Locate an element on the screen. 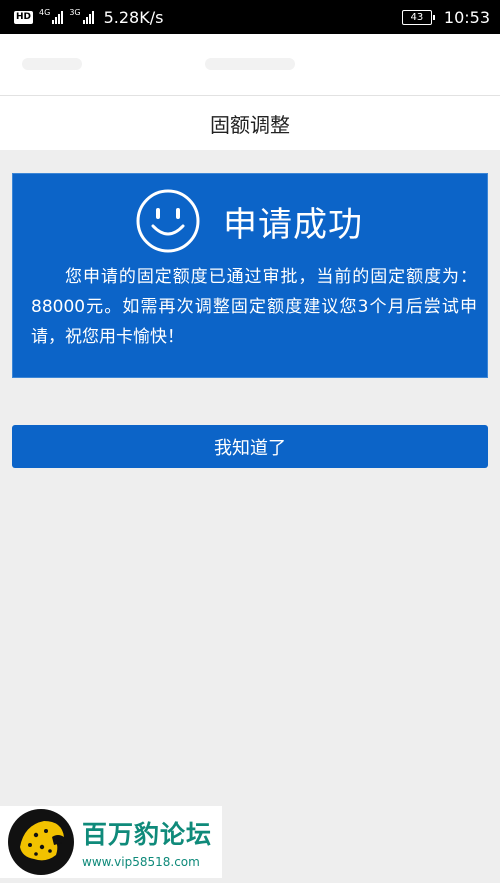  result-title: 申请成功 is located at coordinates (293, 224).